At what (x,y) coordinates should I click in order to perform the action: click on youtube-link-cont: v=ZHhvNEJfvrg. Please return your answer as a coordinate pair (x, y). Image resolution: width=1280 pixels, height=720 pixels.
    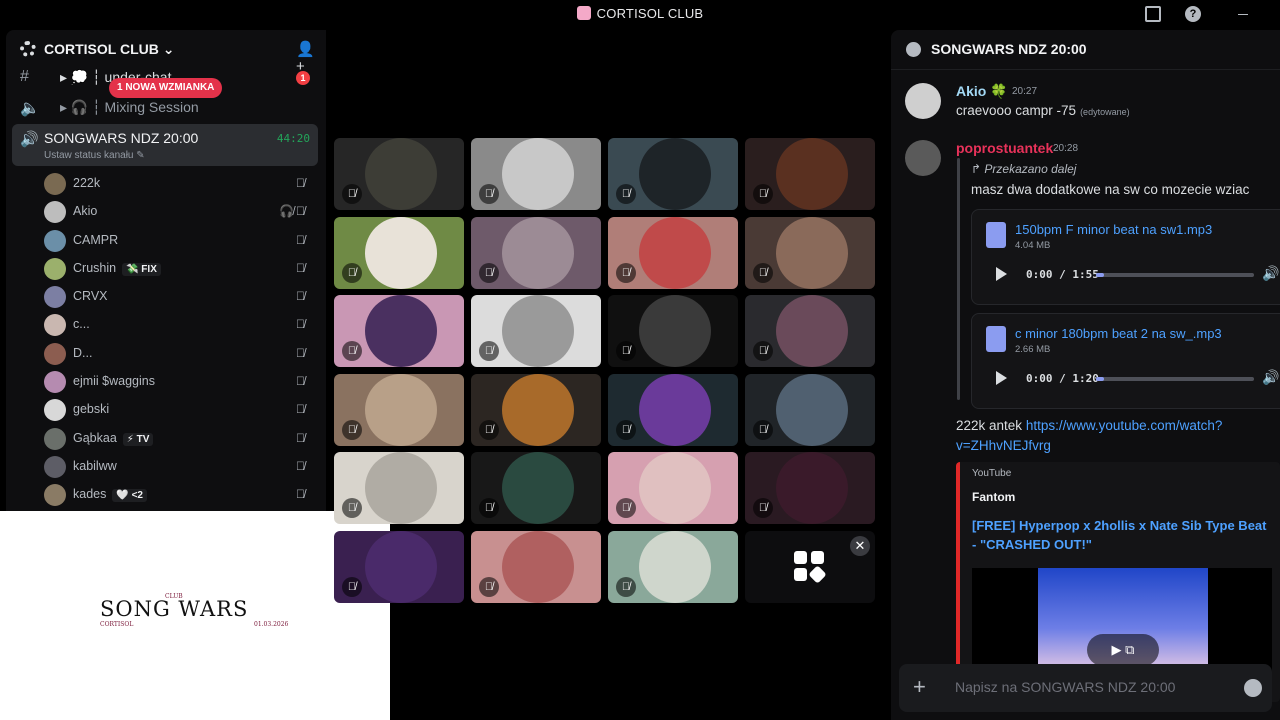
    Looking at the image, I should click on (1003, 445).